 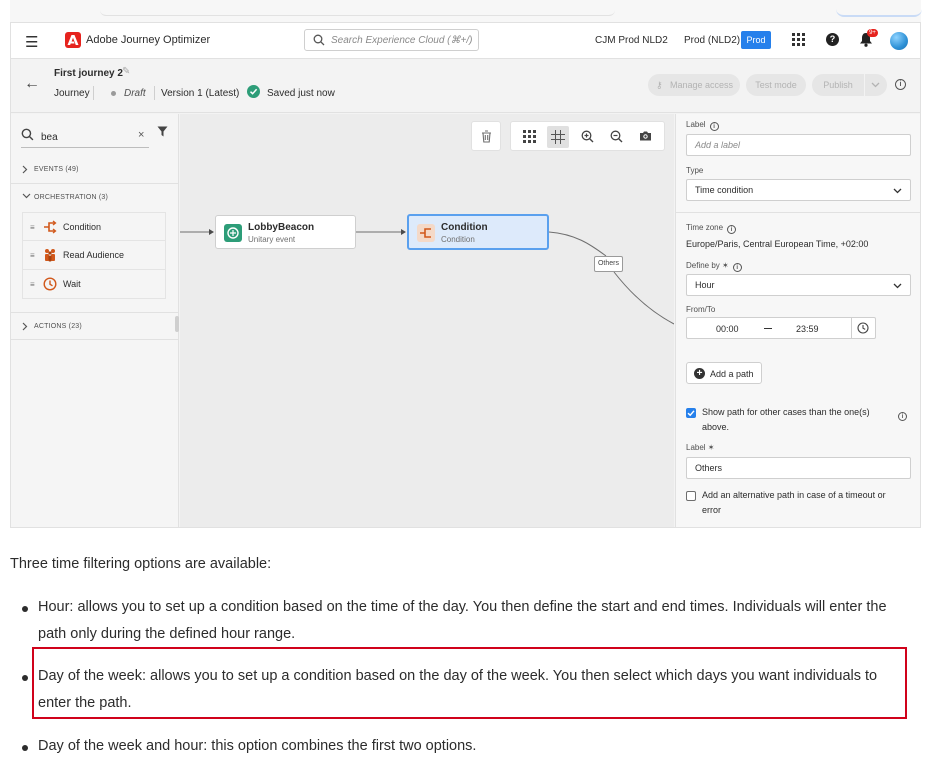 What do you see at coordinates (712, 40) in the screenshot?
I see `sandbox-switcher: Prod (NLD2)` at bounding box center [712, 40].